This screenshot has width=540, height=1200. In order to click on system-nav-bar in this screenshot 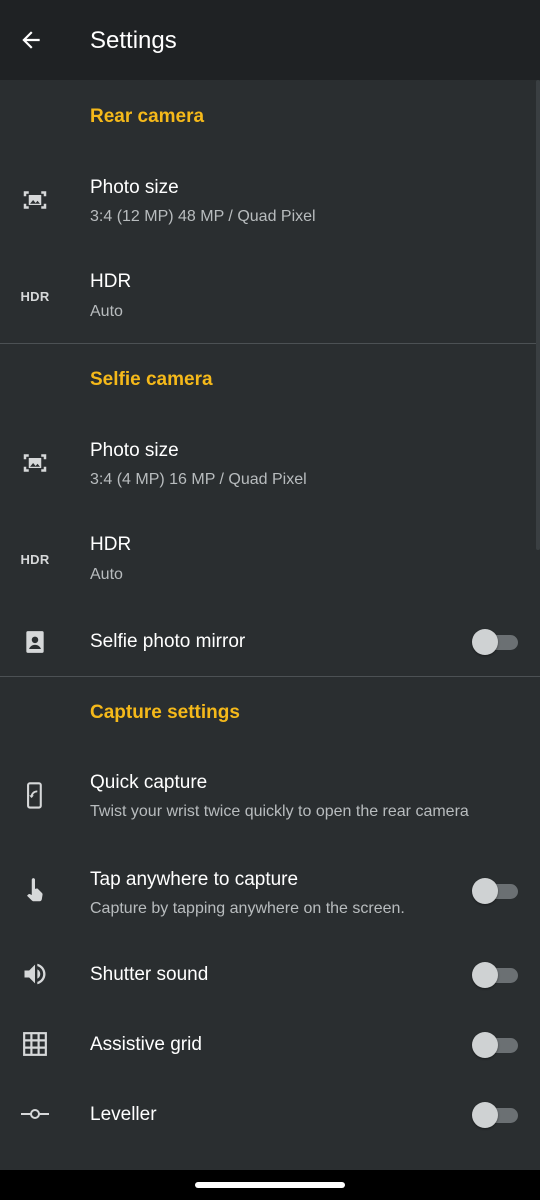, I will do `click(270, 1185)`.